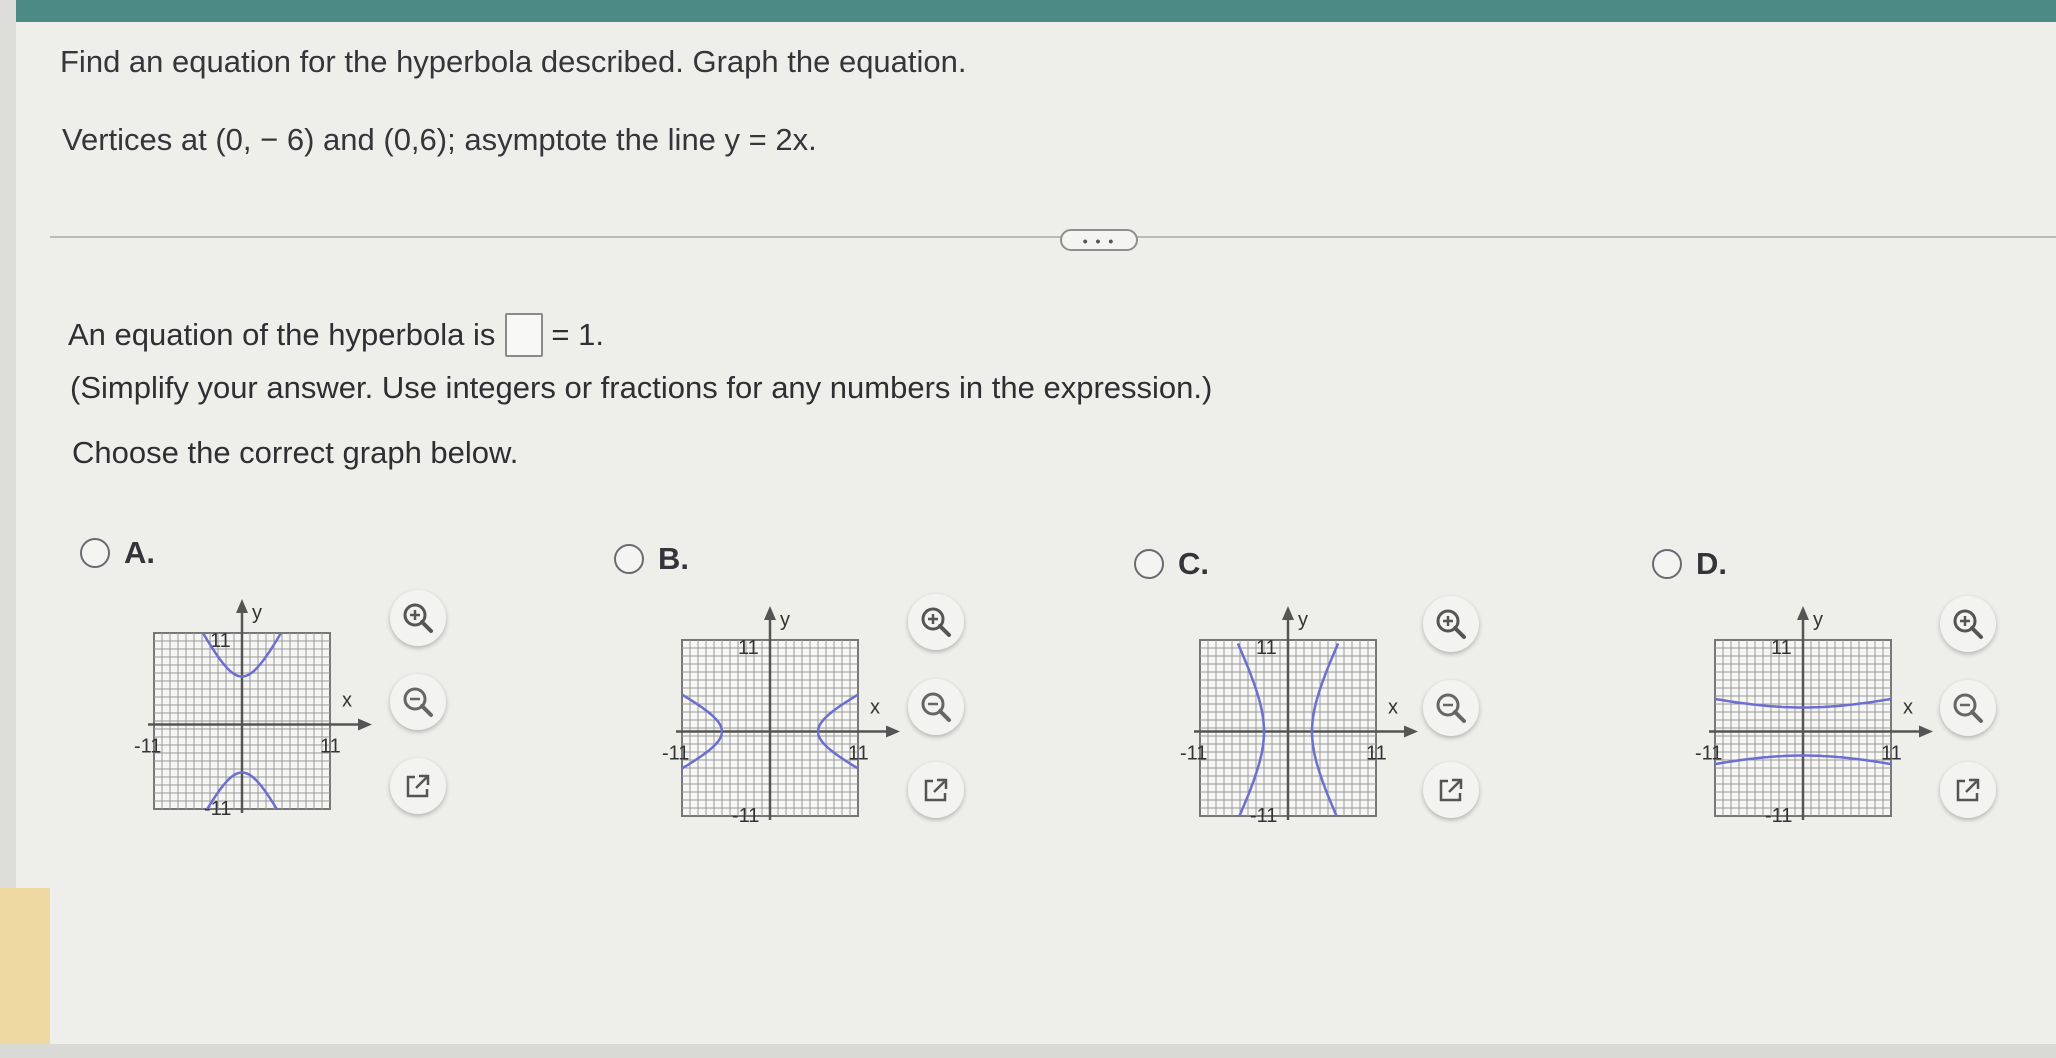 The image size is (2056, 1058). Describe the element at coordinates (524, 335) in the screenshot. I see `answer-input` at that location.